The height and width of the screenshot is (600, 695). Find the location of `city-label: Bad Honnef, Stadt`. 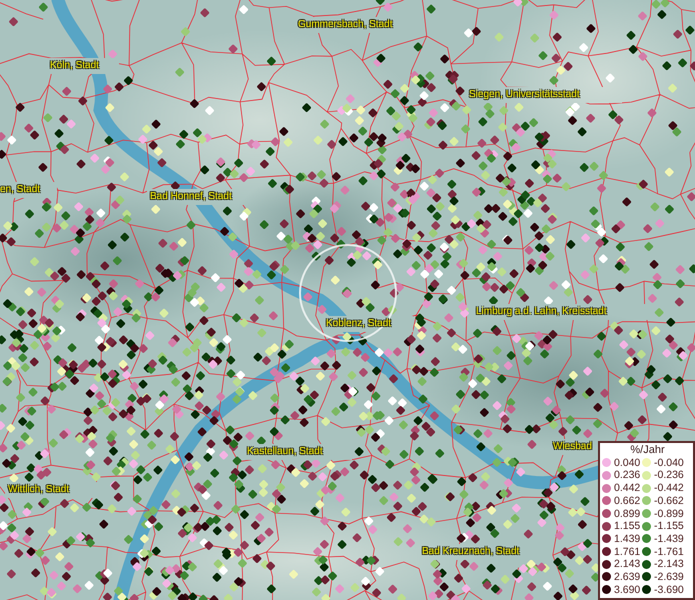

city-label: Bad Honnef, Stadt is located at coordinates (191, 196).